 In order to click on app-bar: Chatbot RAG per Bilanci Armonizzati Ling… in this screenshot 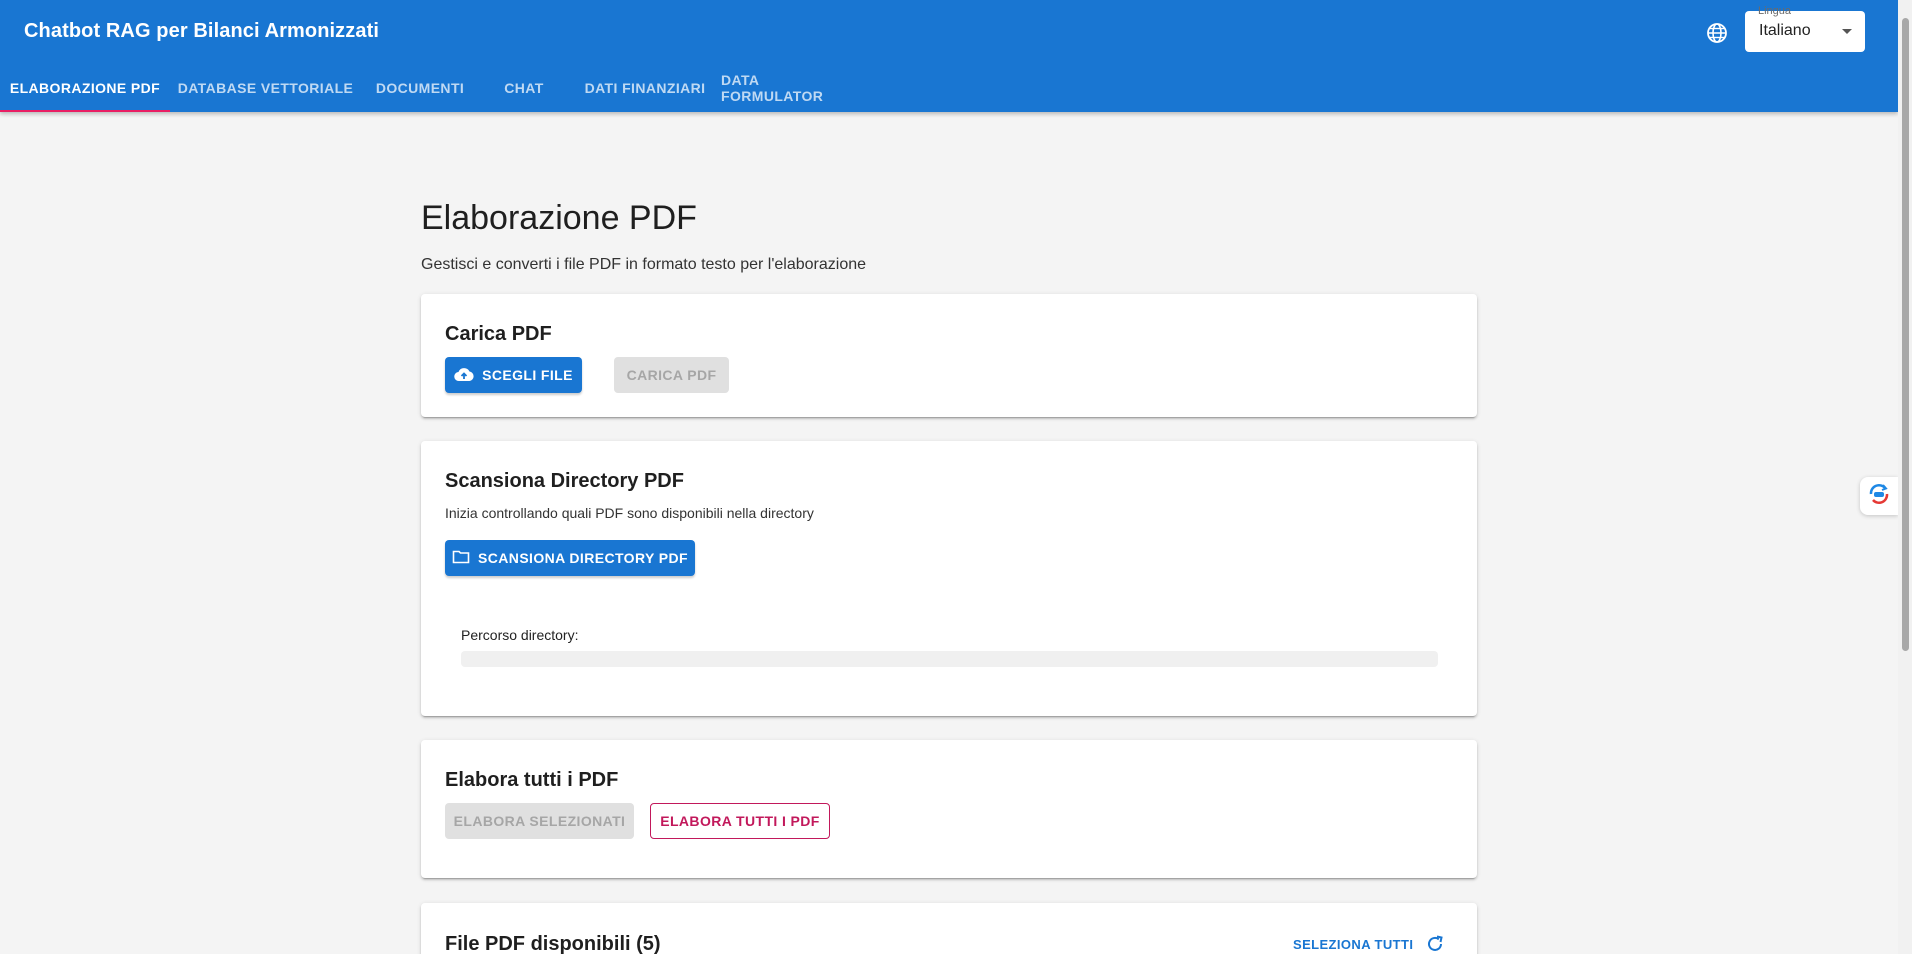, I will do `click(949, 56)`.